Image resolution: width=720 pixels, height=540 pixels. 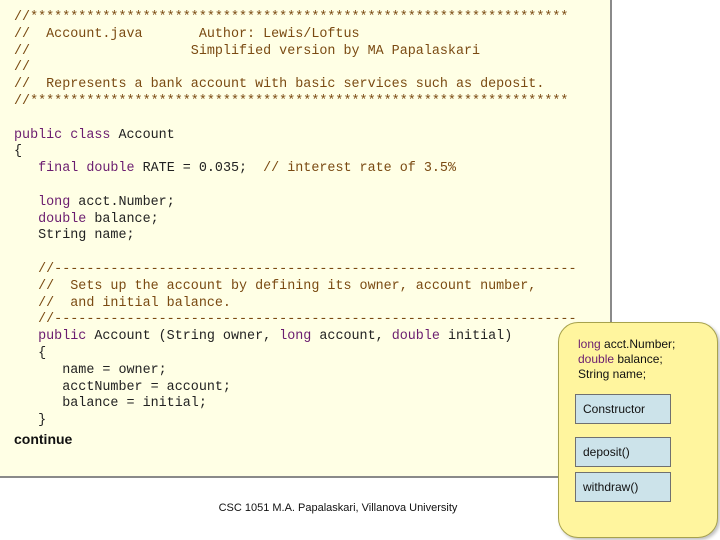 What do you see at coordinates (187, 34) in the screenshot?
I see `code-comment: // Account.java Author: Lewis/Loftus` at bounding box center [187, 34].